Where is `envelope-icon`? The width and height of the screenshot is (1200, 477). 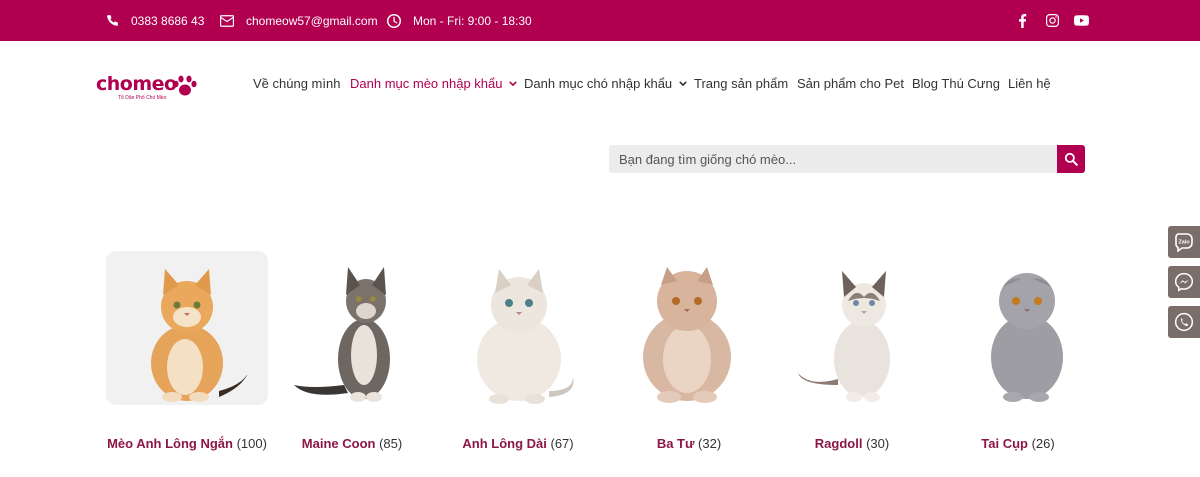
envelope-icon is located at coordinates (227, 20).